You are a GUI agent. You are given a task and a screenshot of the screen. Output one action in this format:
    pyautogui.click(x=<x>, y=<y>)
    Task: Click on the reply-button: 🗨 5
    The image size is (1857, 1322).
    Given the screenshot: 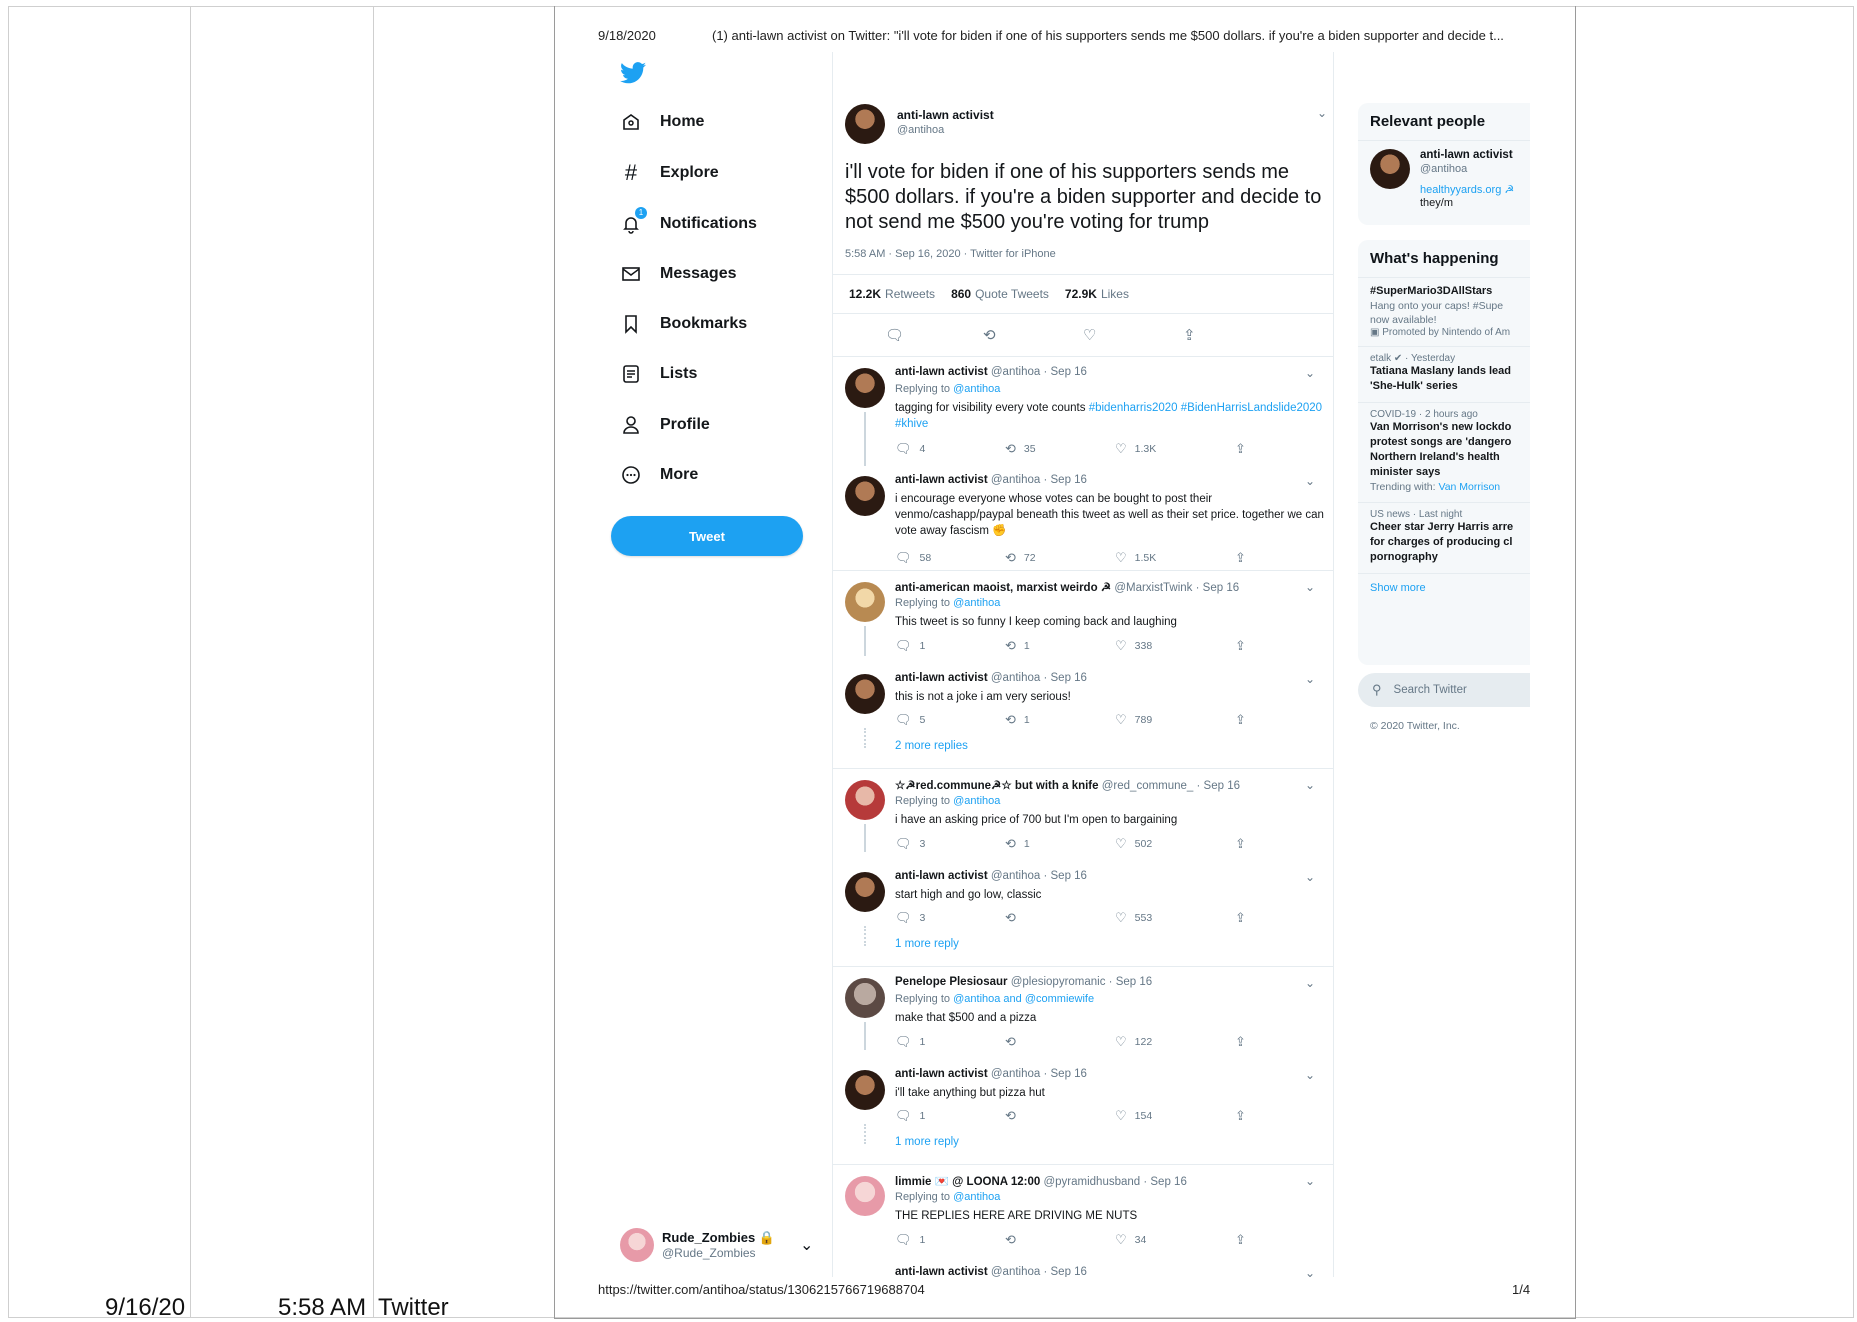 What is the action you would take?
    pyautogui.click(x=910, y=720)
    